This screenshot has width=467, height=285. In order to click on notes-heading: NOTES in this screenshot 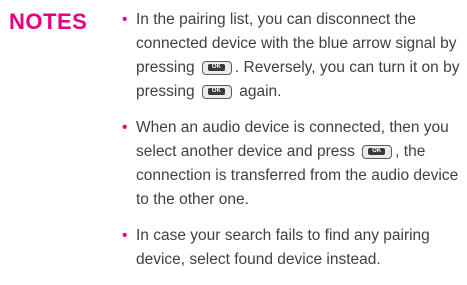, I will do `click(48, 21)`.